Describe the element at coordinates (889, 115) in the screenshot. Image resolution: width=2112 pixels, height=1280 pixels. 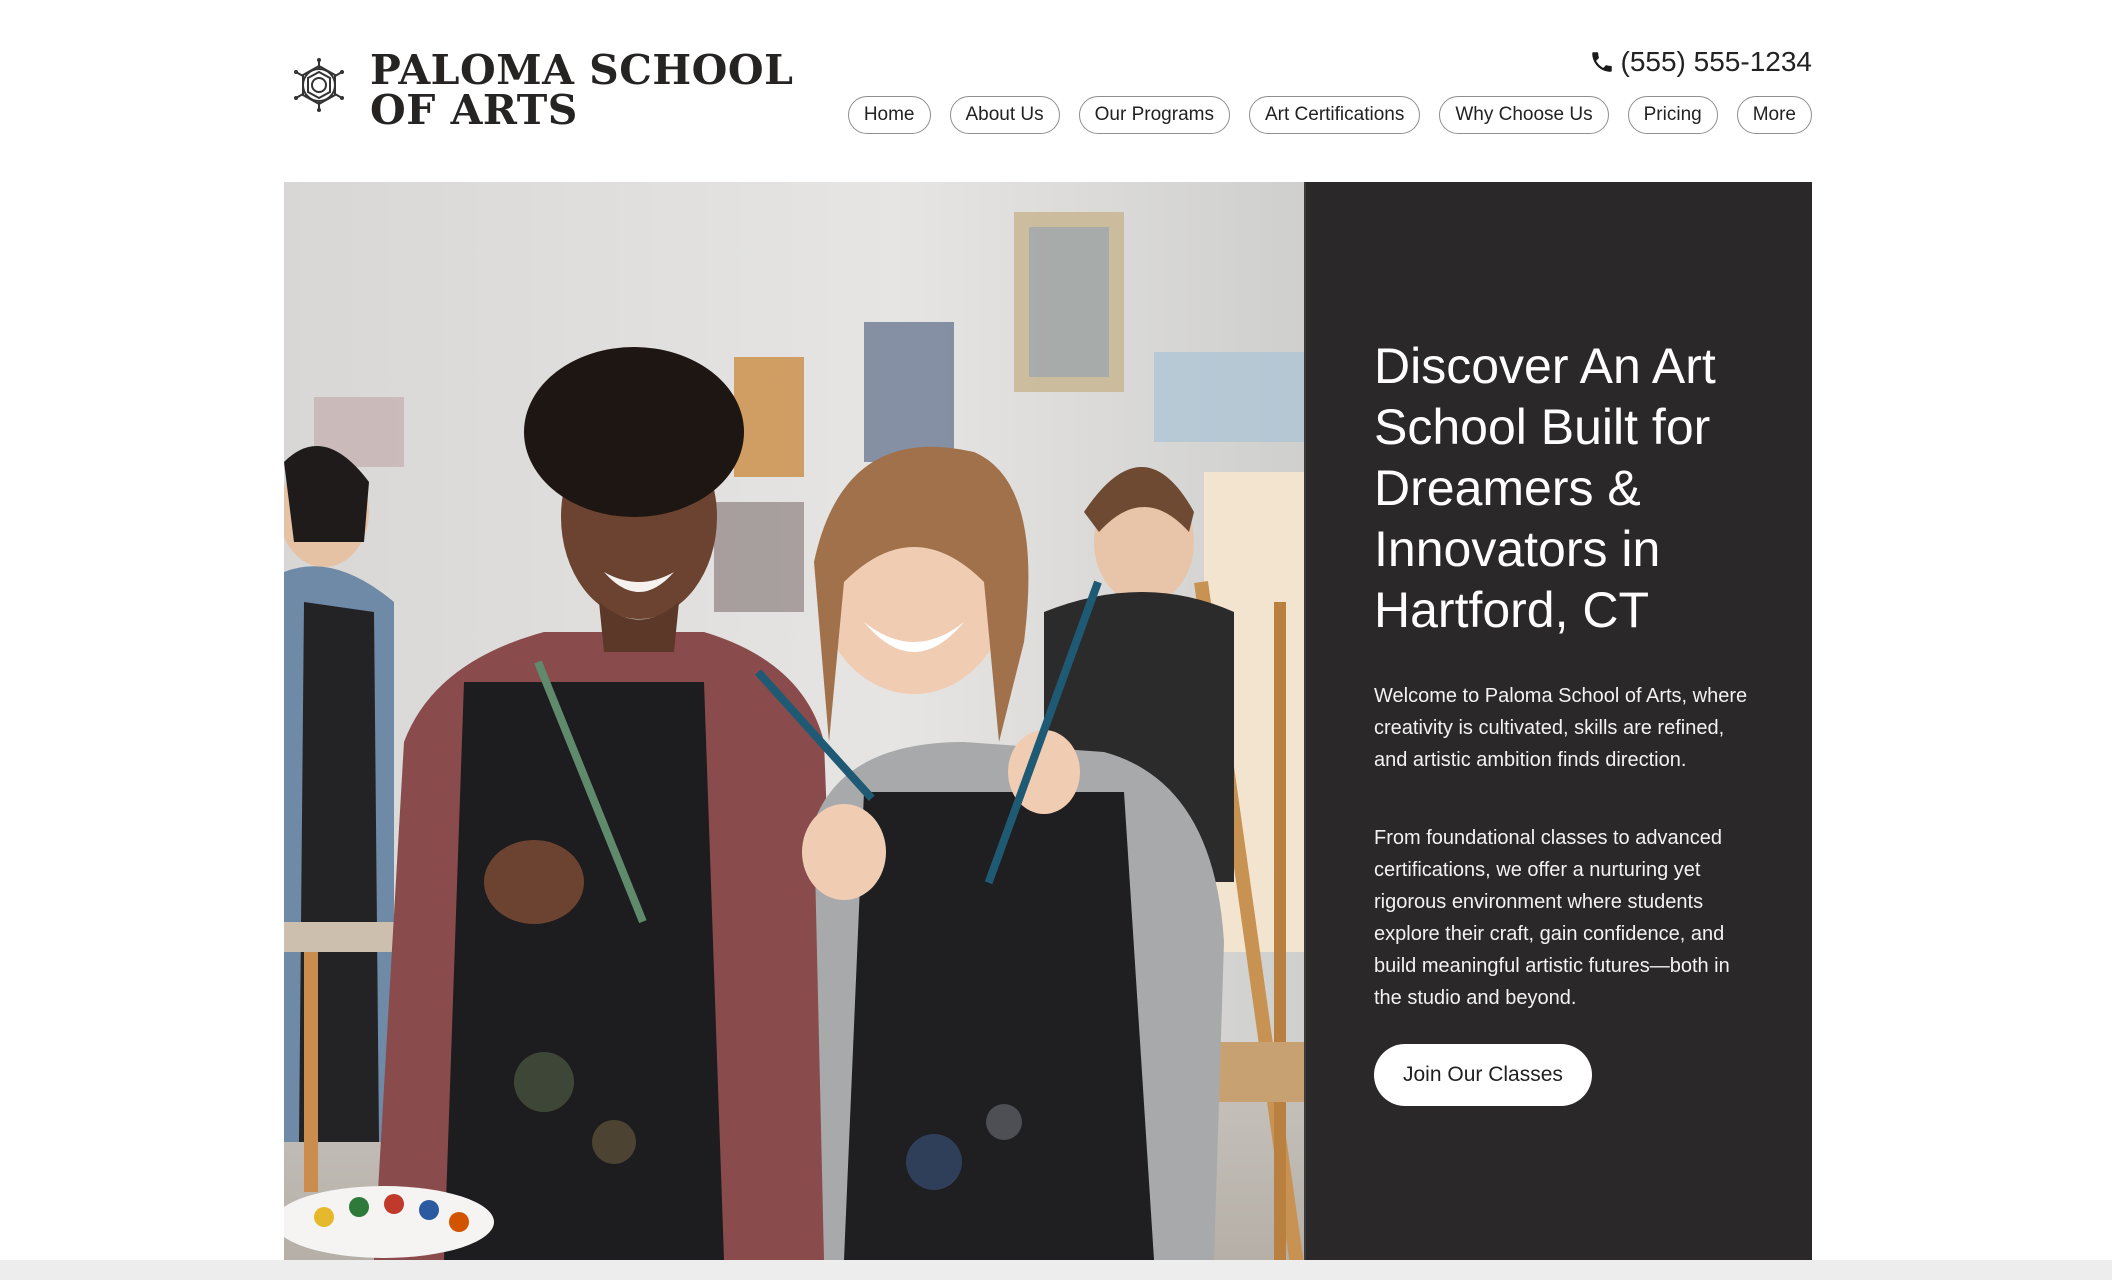
I see `nav-item-home: Home` at that location.